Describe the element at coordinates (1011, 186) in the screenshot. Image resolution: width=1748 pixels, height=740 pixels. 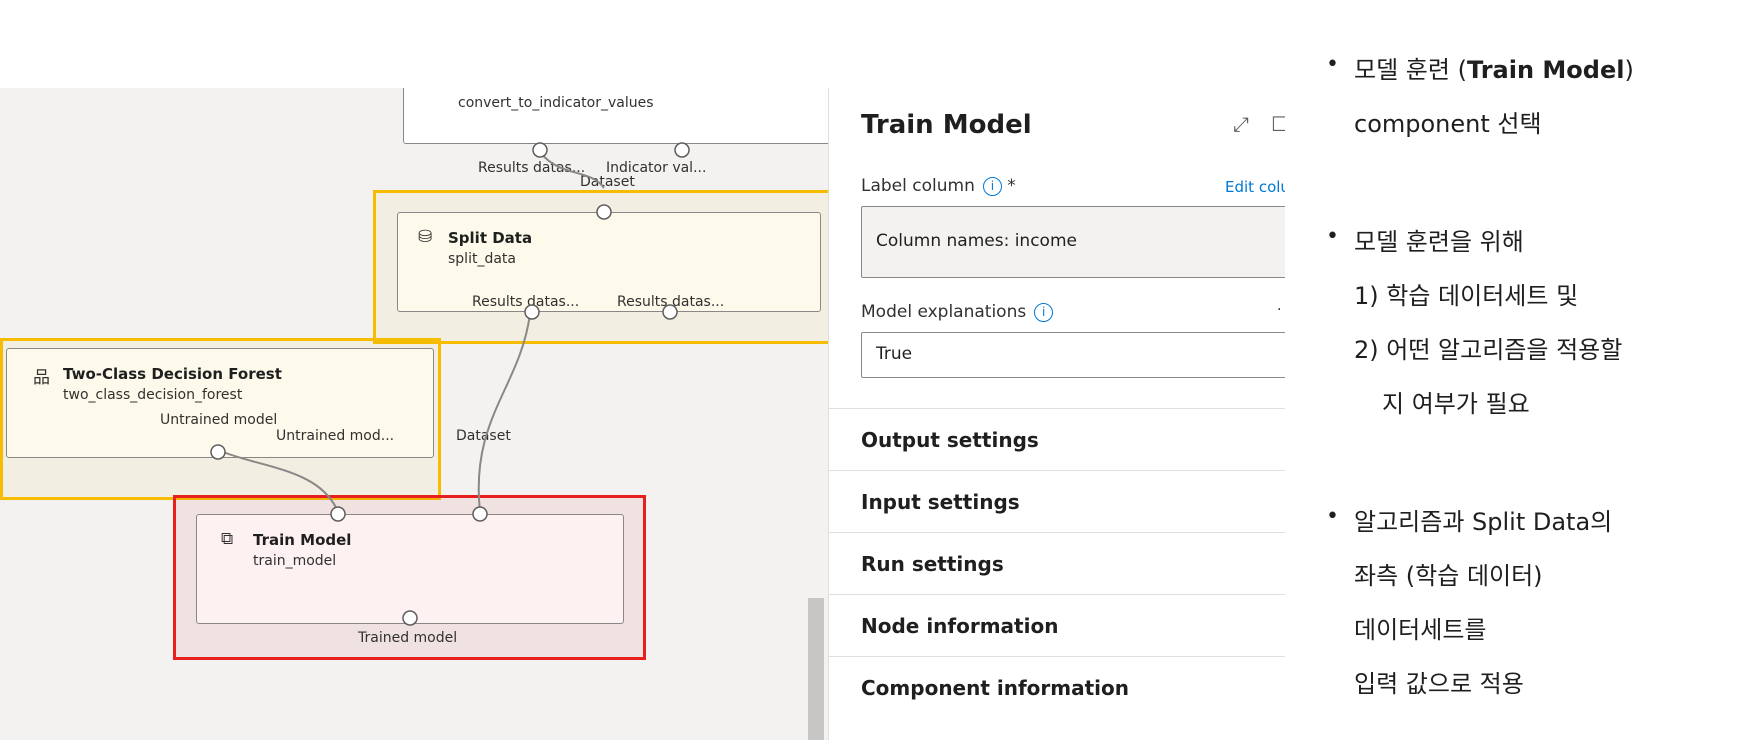
I see `required-mark: *` at that location.